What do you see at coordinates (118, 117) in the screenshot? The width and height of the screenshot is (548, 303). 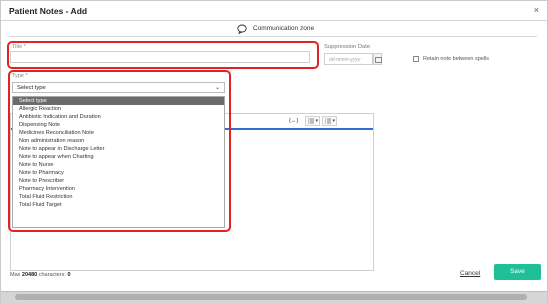 I see `dropdown-option: Antibiotic Indication and Duration` at bounding box center [118, 117].